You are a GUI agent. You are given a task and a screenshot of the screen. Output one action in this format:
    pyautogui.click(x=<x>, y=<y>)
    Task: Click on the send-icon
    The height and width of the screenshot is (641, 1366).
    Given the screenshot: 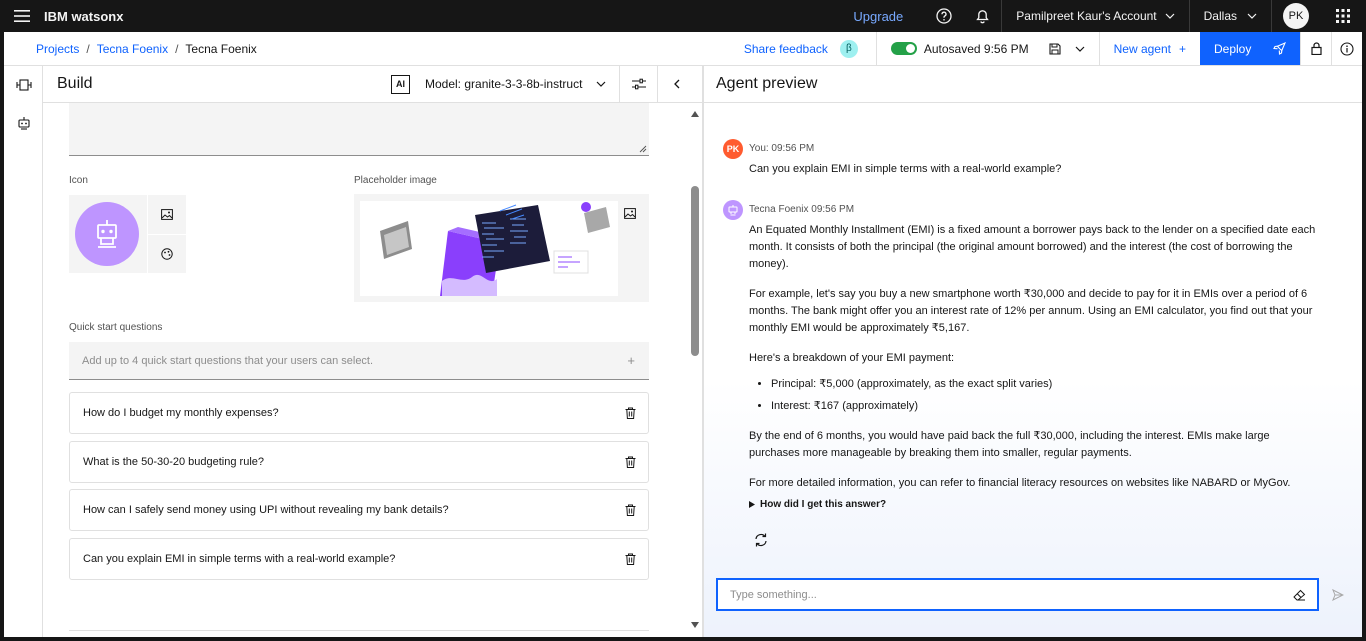 What is the action you would take?
    pyautogui.click(x=1338, y=594)
    